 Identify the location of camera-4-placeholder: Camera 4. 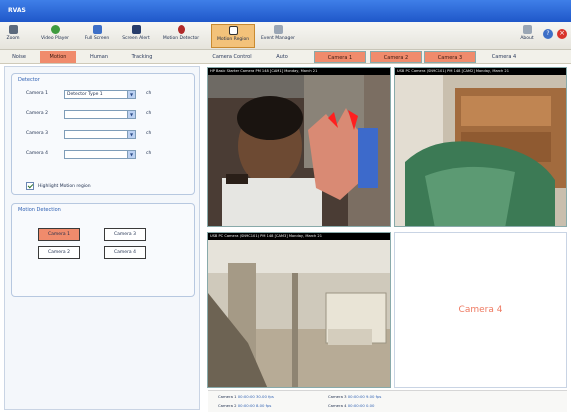
(480, 310).